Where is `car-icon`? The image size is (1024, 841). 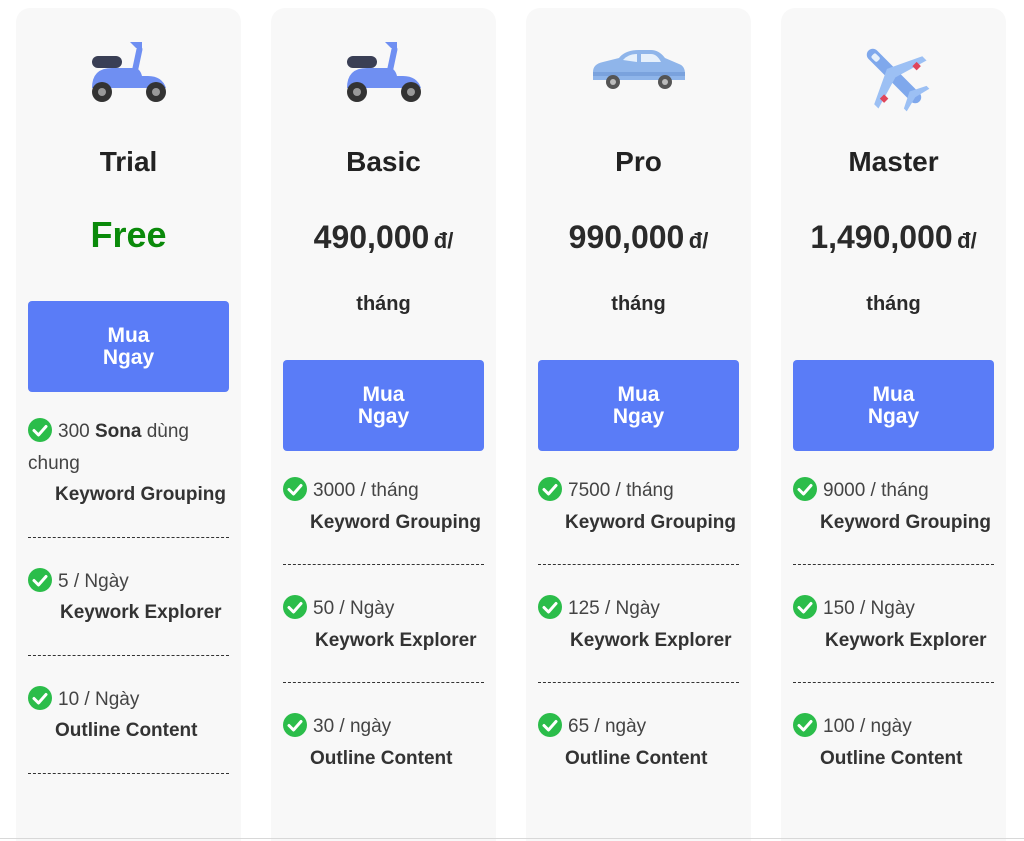
car-icon is located at coordinates (638, 76).